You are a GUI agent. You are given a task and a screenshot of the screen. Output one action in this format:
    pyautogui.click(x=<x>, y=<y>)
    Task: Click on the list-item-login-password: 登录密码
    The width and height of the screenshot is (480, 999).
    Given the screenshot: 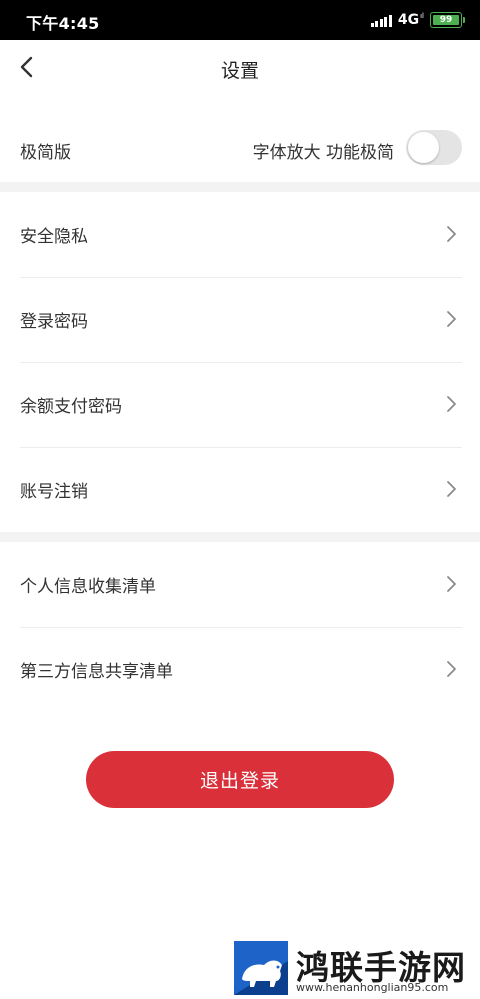 What is the action you would take?
    pyautogui.click(x=240, y=319)
    